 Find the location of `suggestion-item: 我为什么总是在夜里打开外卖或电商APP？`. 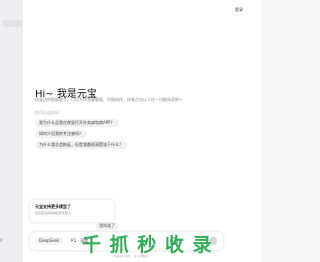

suggestion-item: 我为什么总是在夜里打开外卖或电商APP？ is located at coordinates (77, 123).